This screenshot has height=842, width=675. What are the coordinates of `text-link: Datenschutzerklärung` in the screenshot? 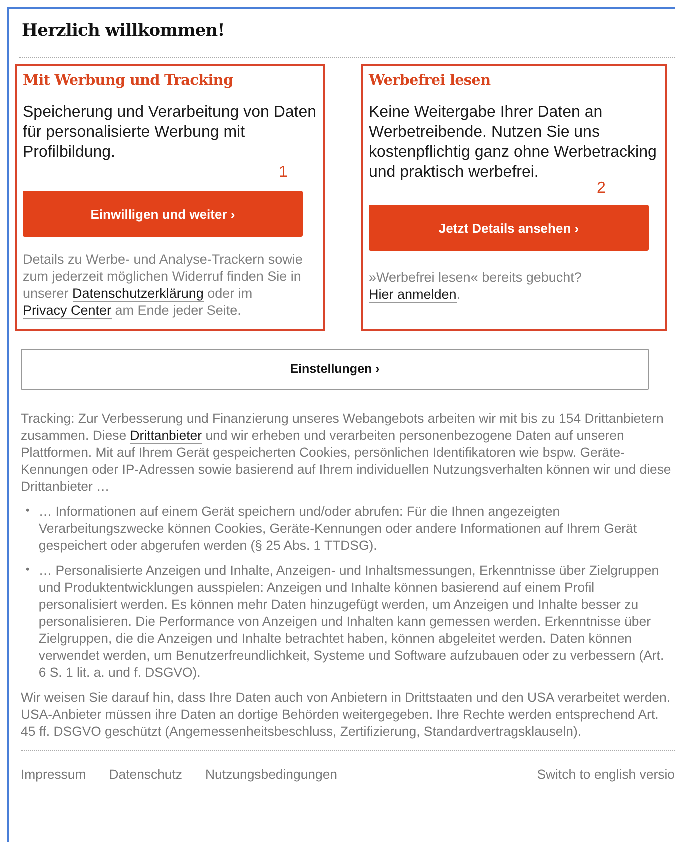 It's located at (138, 294).